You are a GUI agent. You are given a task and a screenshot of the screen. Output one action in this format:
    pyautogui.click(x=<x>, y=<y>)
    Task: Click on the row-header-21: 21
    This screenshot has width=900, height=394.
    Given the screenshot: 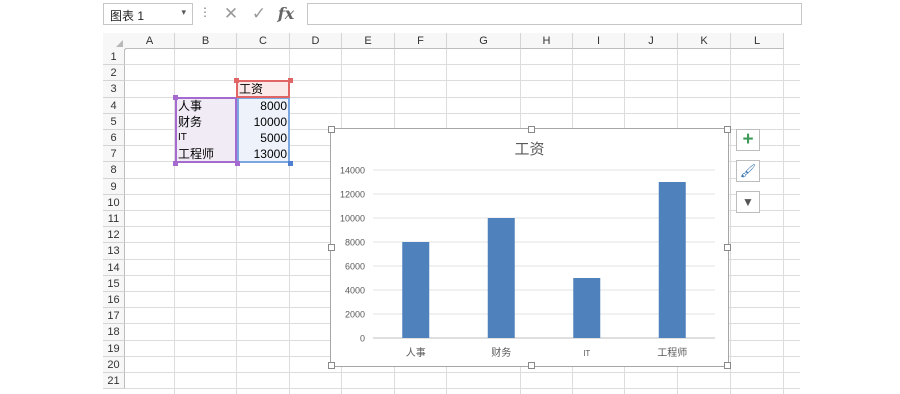 What is the action you would take?
    pyautogui.click(x=114, y=381)
    